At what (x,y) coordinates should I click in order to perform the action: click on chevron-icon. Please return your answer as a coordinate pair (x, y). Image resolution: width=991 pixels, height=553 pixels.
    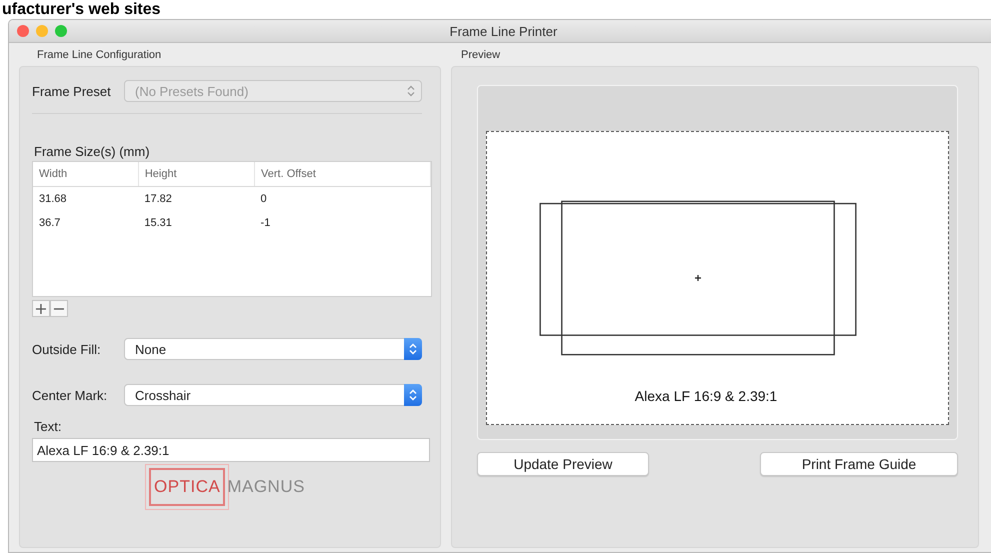
    Looking at the image, I should click on (411, 91).